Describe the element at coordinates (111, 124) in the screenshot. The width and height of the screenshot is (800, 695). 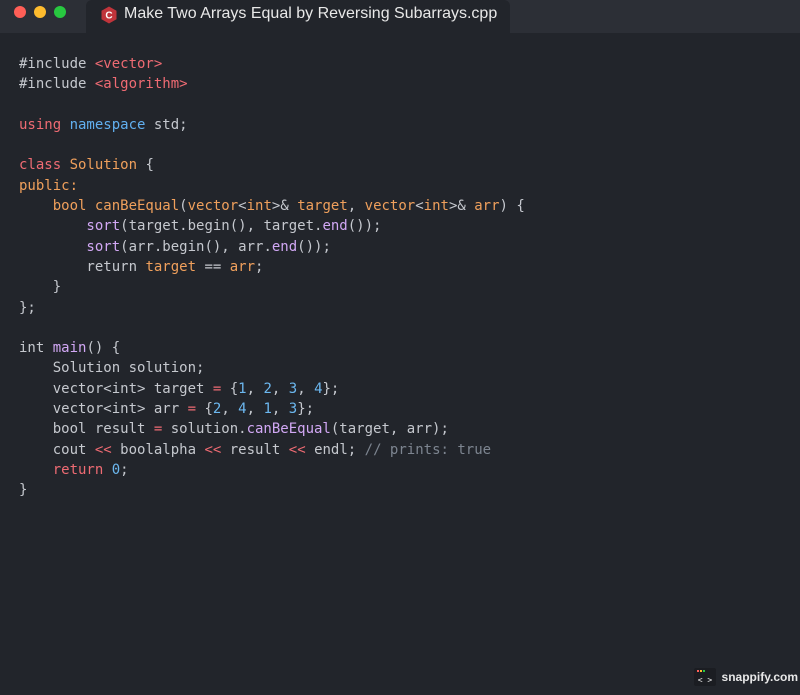
I see `code-token: namespace` at that location.